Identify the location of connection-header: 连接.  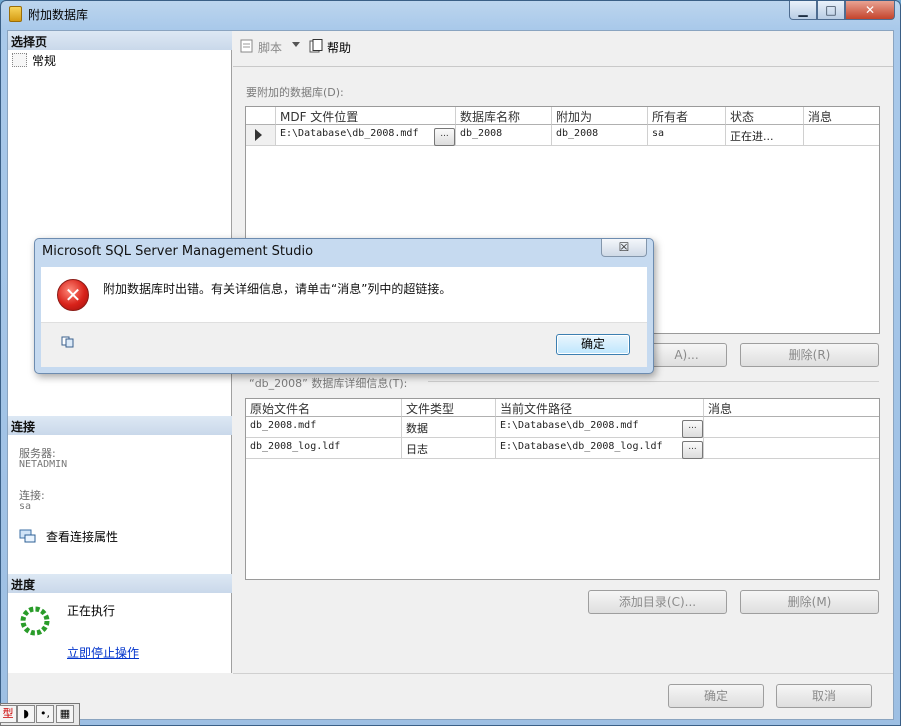
(120, 425).